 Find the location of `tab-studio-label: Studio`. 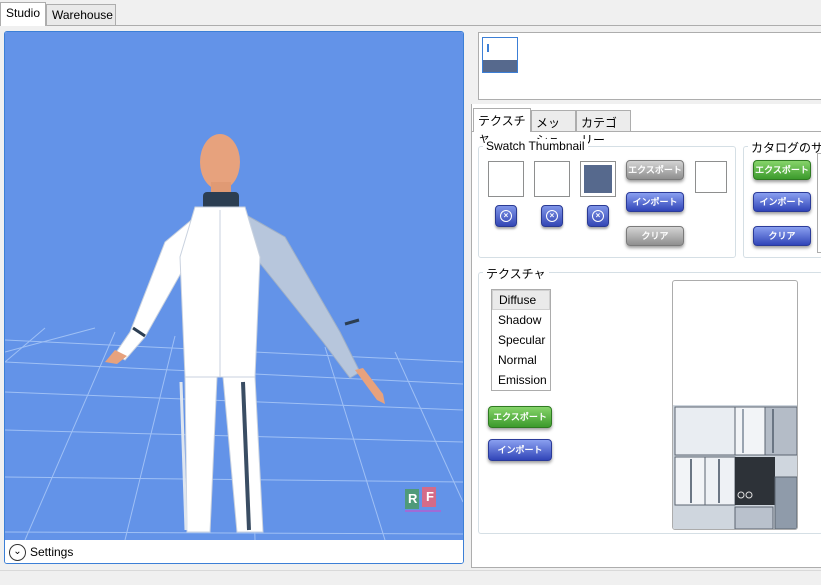

tab-studio-label: Studio is located at coordinates (23, 13).